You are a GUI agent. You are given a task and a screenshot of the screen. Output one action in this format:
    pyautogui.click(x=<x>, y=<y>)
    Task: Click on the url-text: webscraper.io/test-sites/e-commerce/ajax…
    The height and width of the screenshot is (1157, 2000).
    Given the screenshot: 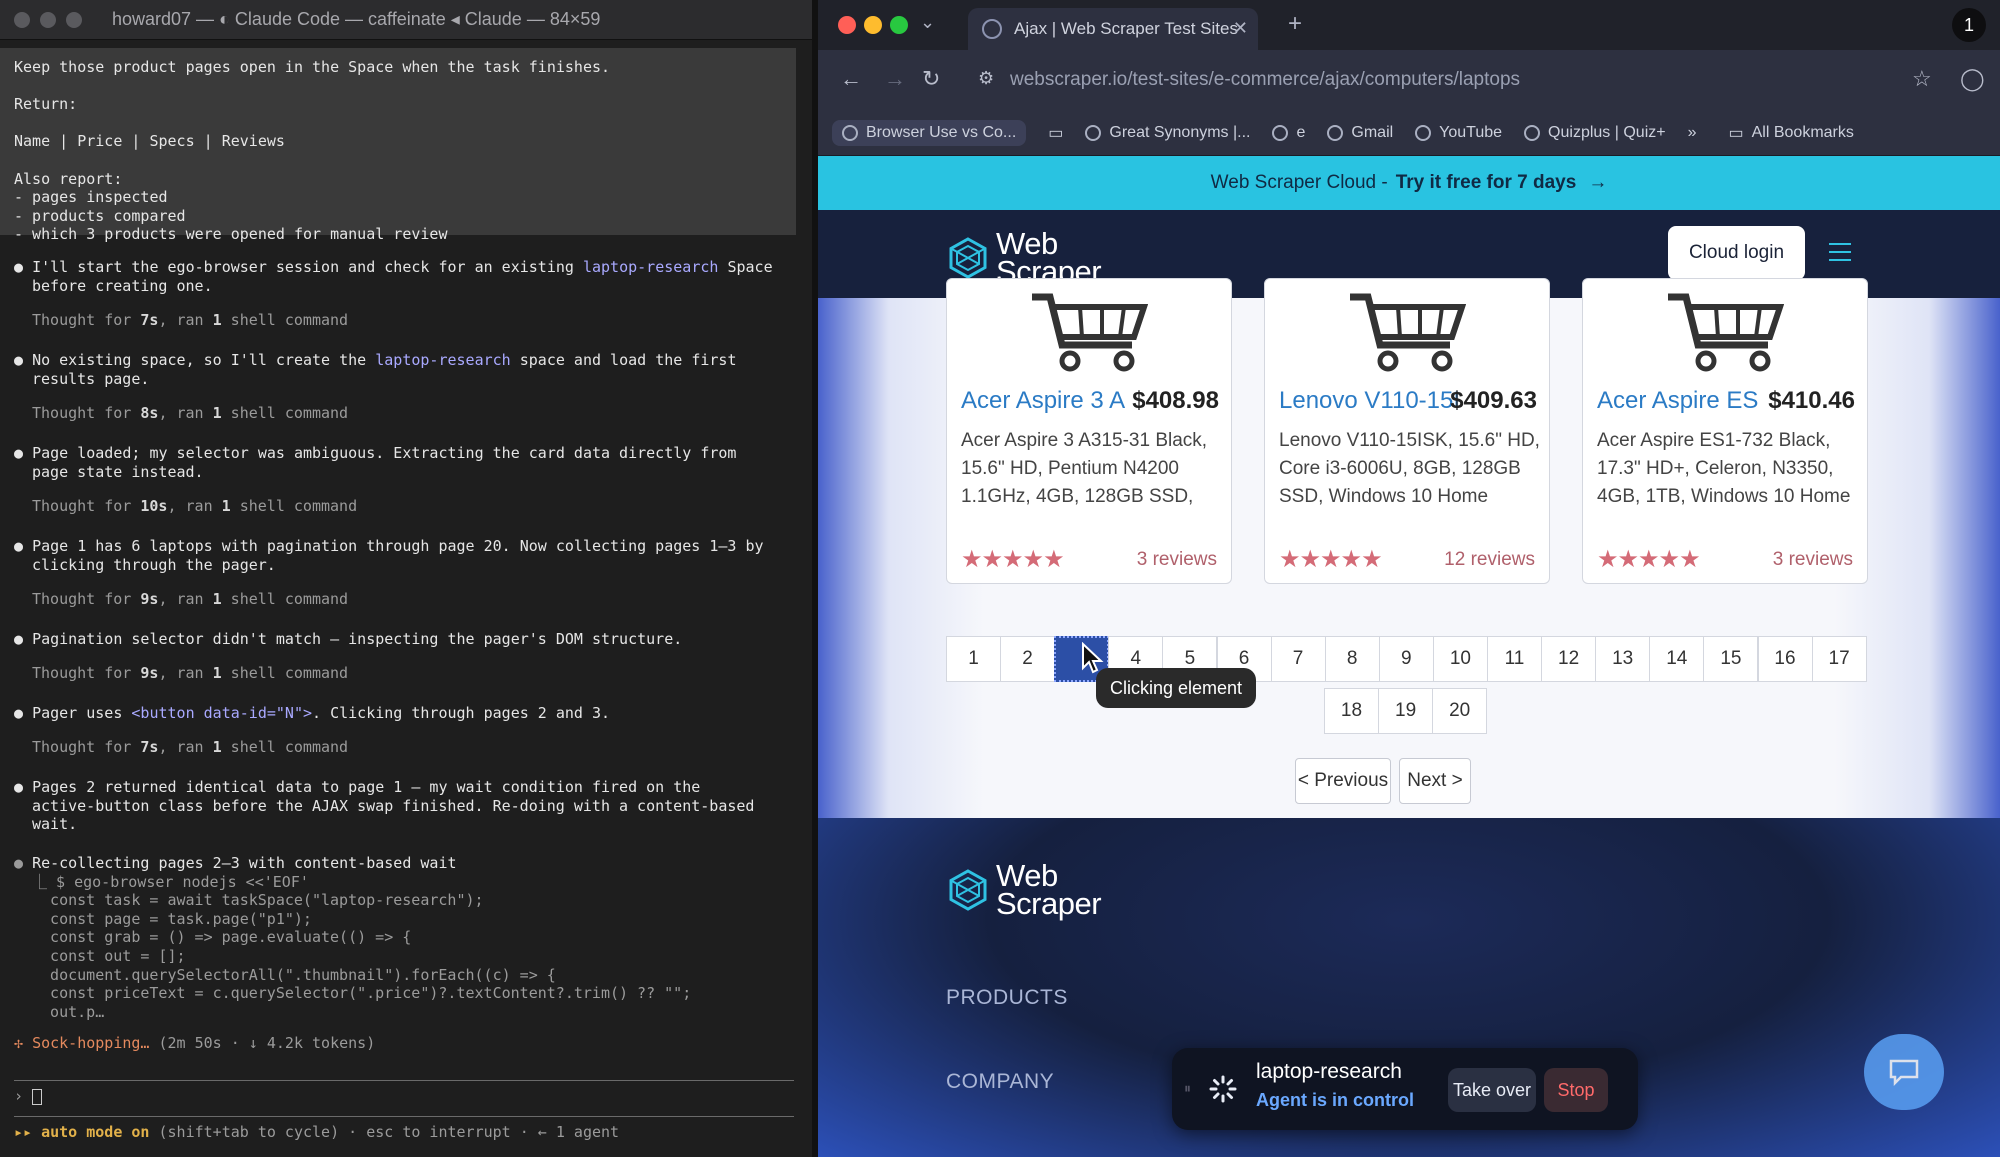 What is the action you would take?
    pyautogui.click(x=1265, y=79)
    